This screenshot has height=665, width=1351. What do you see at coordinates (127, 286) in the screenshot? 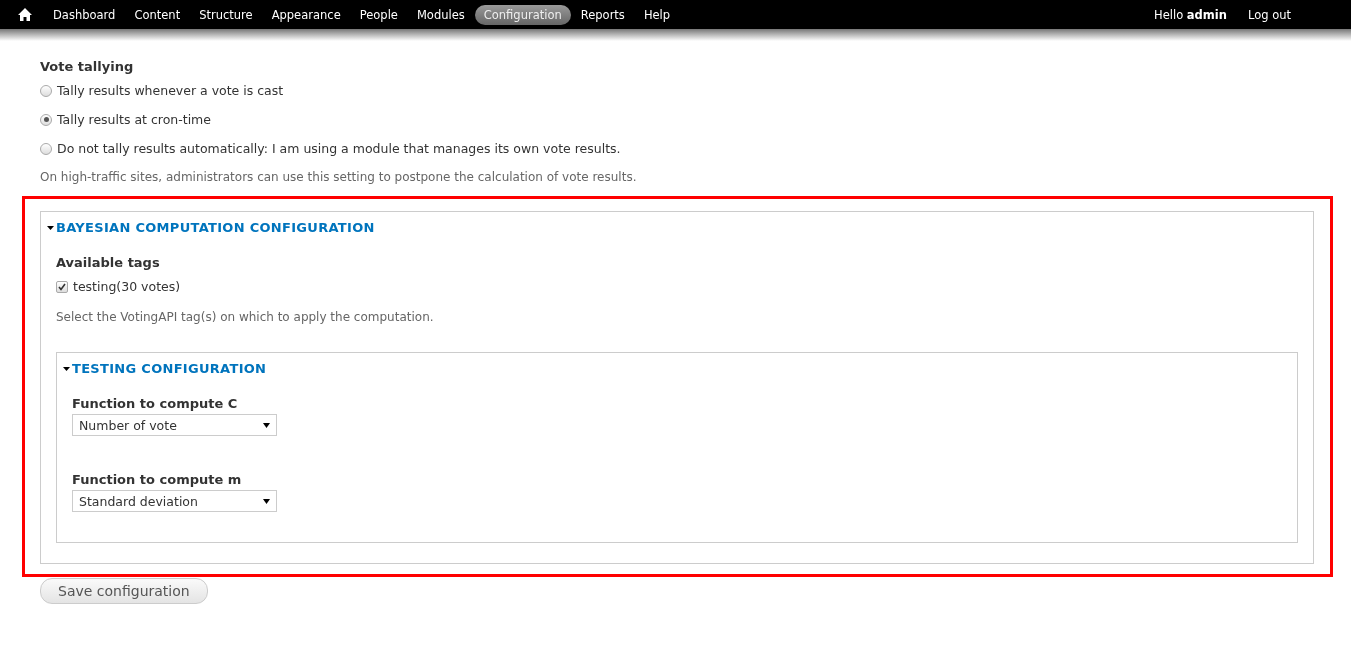
I see `checkbox-label: testing(30 votes)` at bounding box center [127, 286].